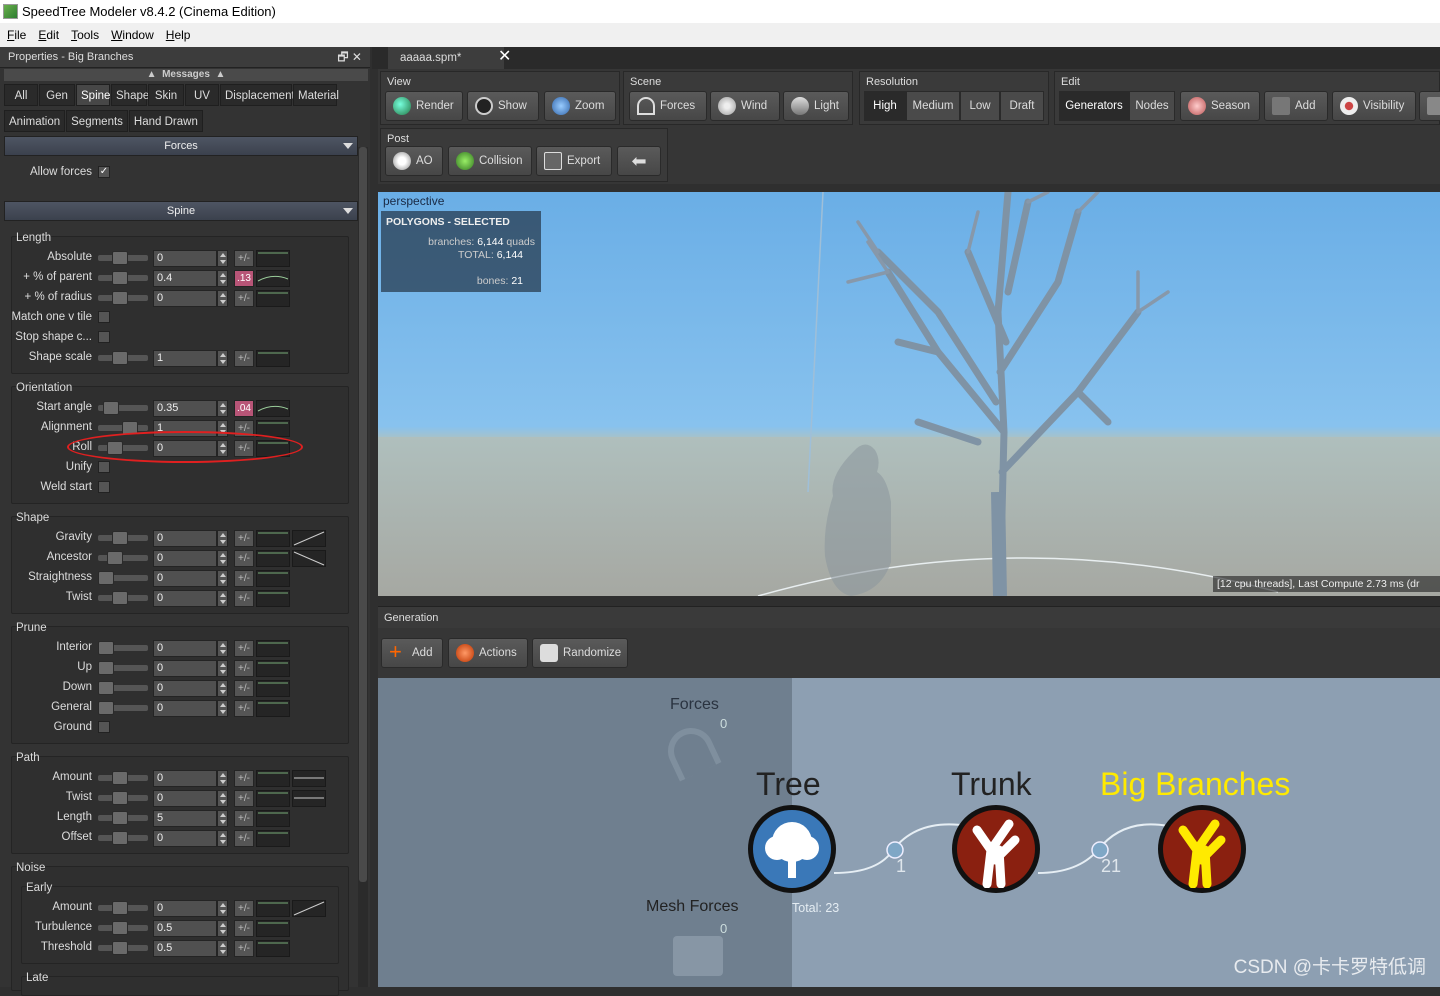 This screenshot has width=1440, height=996. What do you see at coordinates (996, 849) in the screenshot?
I see `trunk-node` at bounding box center [996, 849].